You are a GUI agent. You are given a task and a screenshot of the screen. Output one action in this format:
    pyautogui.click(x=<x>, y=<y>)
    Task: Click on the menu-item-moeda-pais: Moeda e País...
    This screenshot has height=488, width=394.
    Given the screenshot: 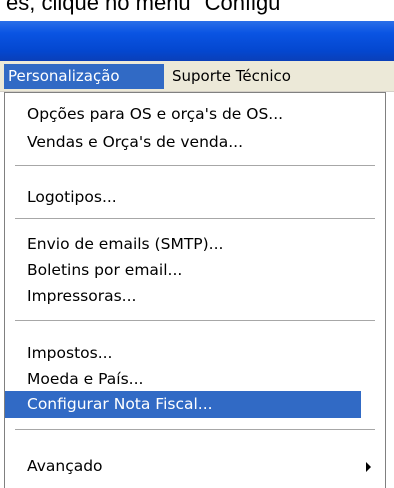 What is the action you would take?
    pyautogui.click(x=206, y=379)
    